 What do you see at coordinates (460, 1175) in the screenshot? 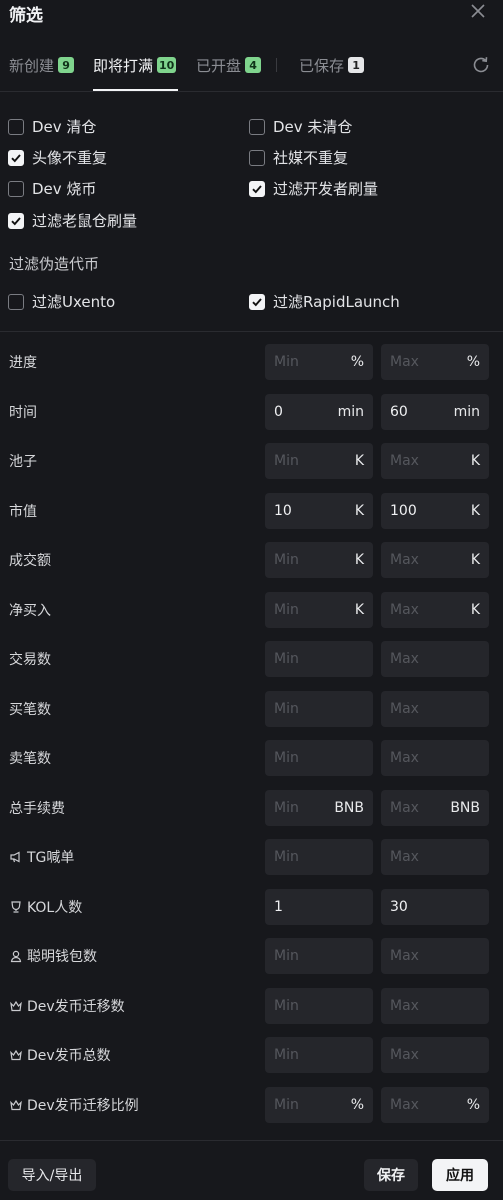
I see `apply-button: 应用` at bounding box center [460, 1175].